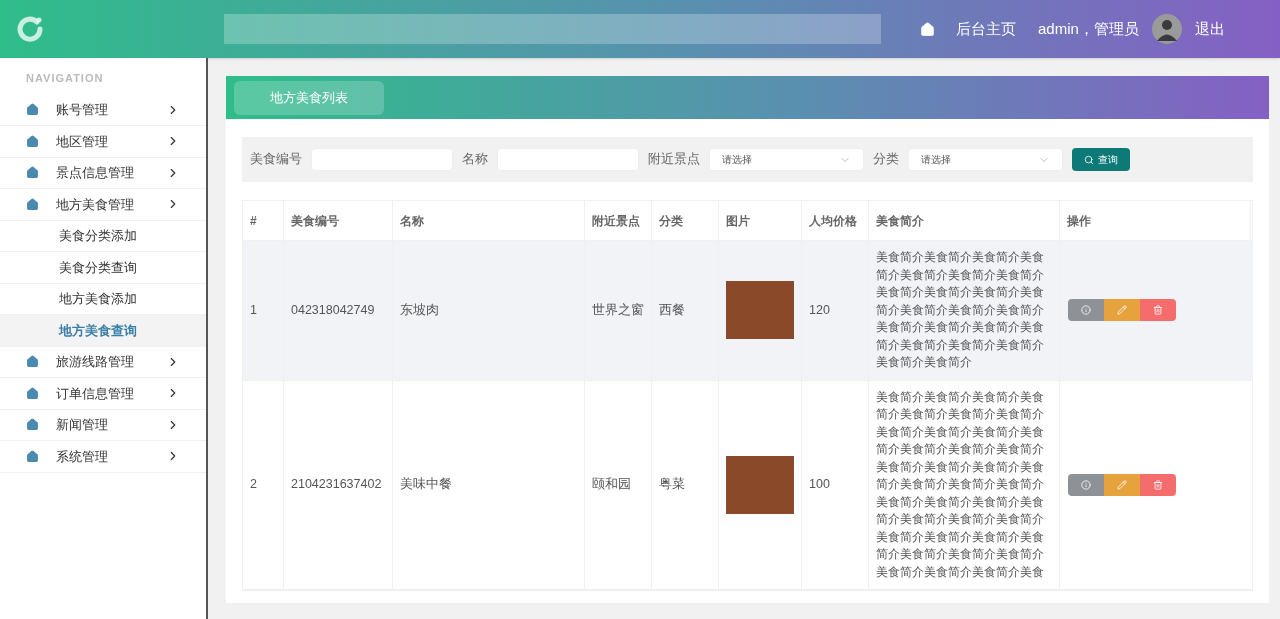  What do you see at coordinates (819, 485) in the screenshot?
I see `table-cell-text: 100` at bounding box center [819, 485].